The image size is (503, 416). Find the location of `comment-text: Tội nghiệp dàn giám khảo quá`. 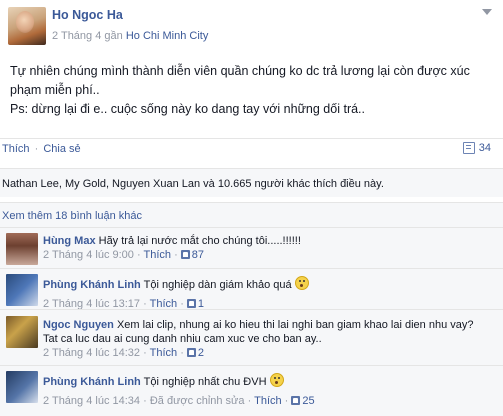

comment-text: Tội nghiệp dàn giám khảo quá is located at coordinates (217, 285).